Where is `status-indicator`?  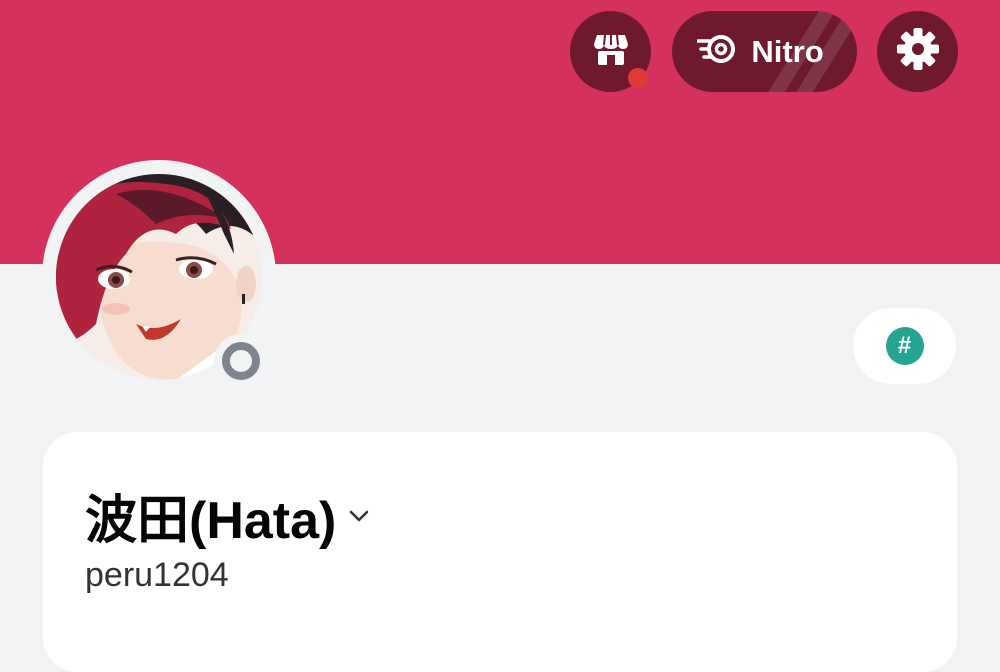
status-indicator is located at coordinates (241, 361).